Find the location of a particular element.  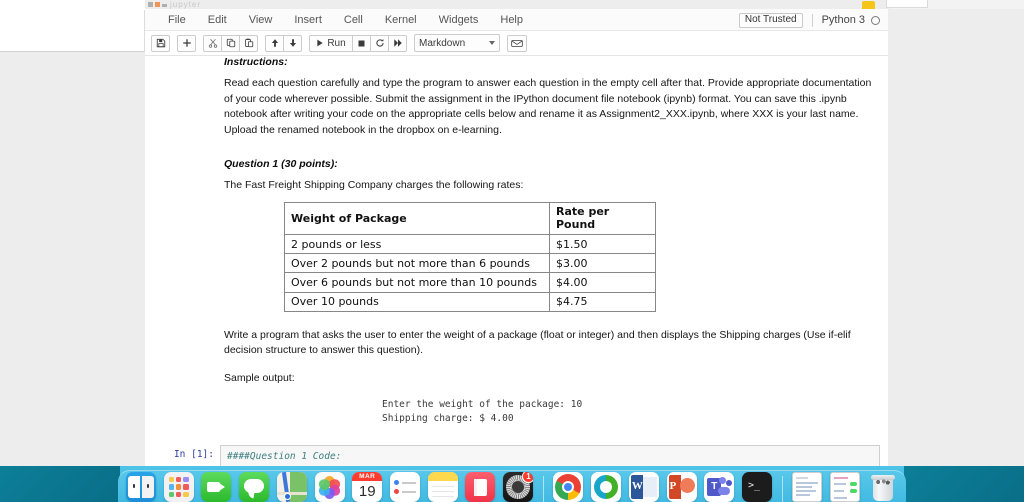

code-cell-source: ####Question 1 Code: is located at coordinates (284, 457).